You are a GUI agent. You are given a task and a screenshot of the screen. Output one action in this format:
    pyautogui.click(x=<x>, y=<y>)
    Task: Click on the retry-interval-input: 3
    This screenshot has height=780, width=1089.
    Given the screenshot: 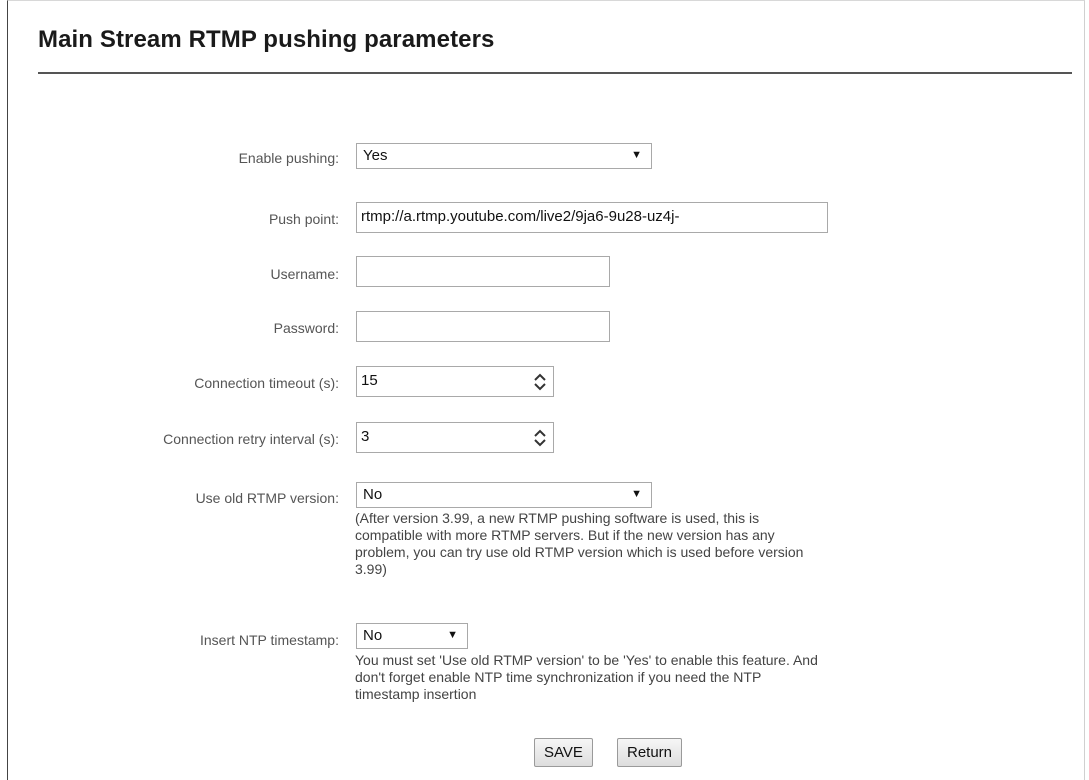 What is the action you would take?
    pyautogui.click(x=455, y=437)
    